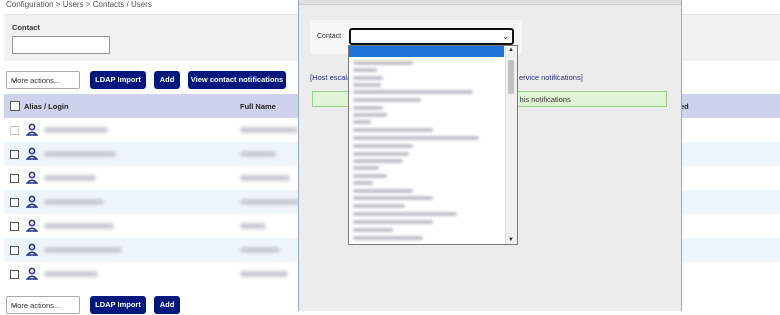 Image resolution: width=780 pixels, height=315 pixels. What do you see at coordinates (426, 51) in the screenshot?
I see `highlighted-option` at bounding box center [426, 51].